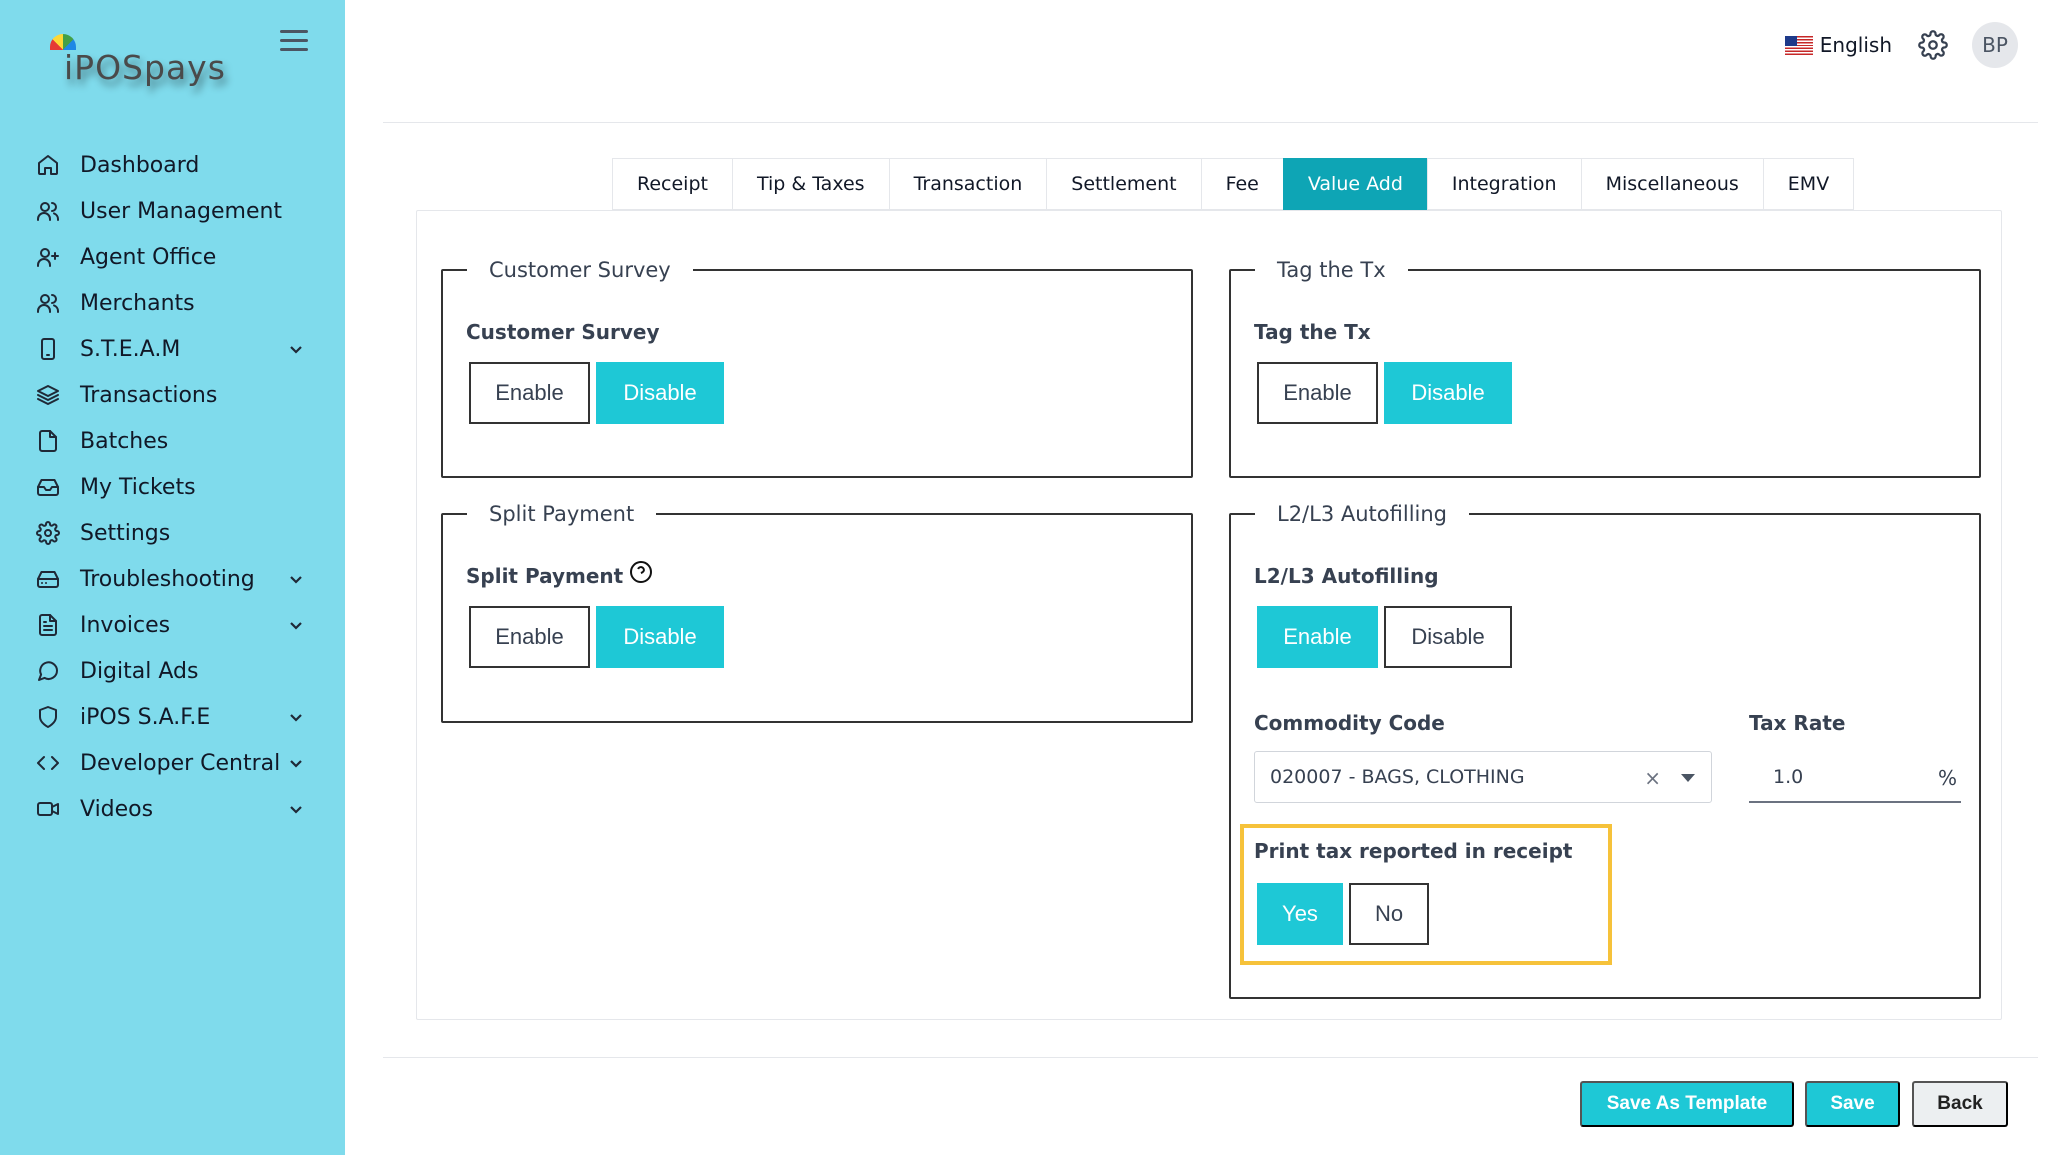 The width and height of the screenshot is (2048, 1155). I want to click on sidebar-item-user-management: User Management, so click(172, 211).